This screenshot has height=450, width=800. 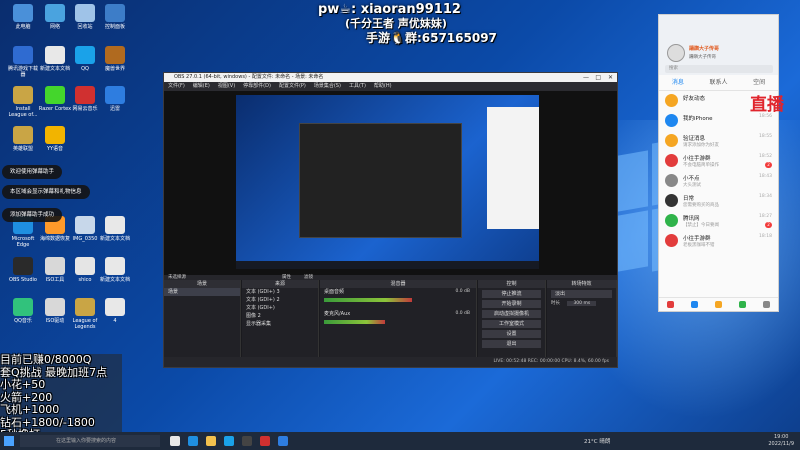 What do you see at coordinates (586, 77) in the screenshot?
I see `minimize-icon: —` at bounding box center [586, 77].